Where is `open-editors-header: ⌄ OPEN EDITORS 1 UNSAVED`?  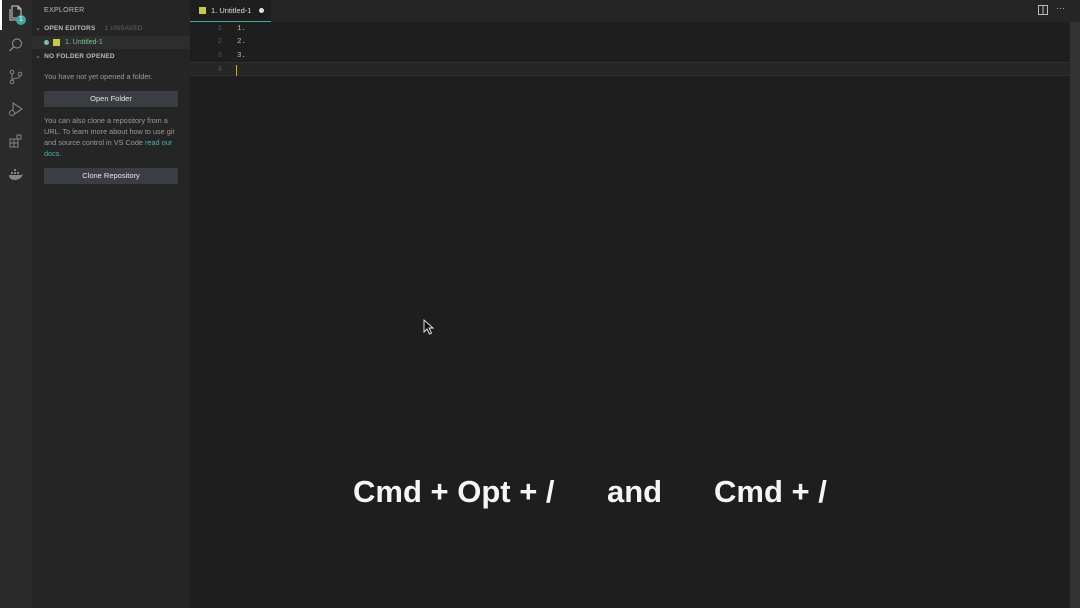
open-editors-header: ⌄ OPEN EDITORS 1 UNSAVED is located at coordinates (89, 28).